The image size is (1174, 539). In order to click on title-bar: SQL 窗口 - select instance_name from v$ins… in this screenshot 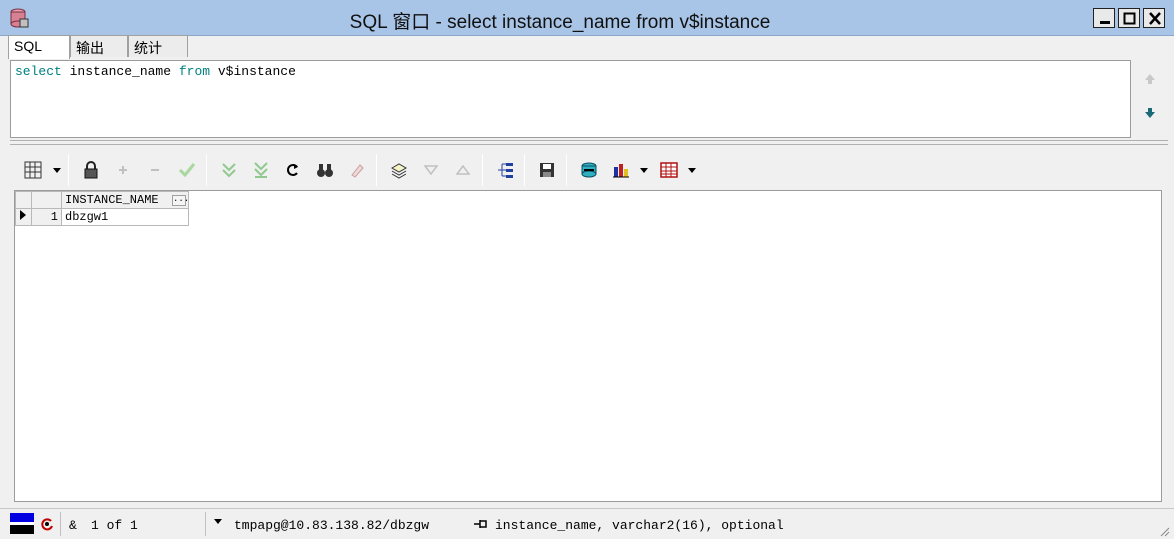, I will do `click(587, 18)`.